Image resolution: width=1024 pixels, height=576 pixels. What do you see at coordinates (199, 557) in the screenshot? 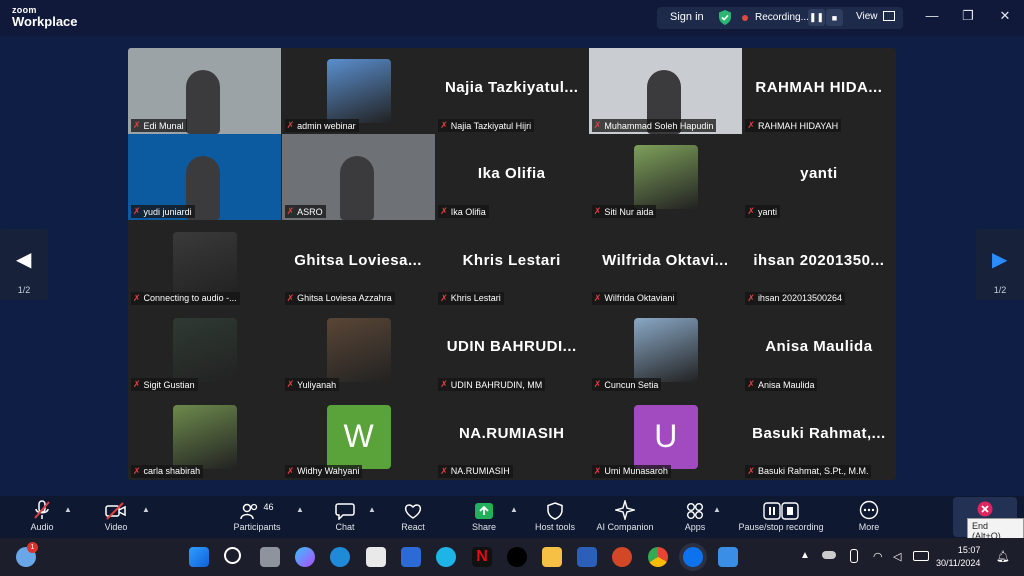
I see `start-windows-icon` at bounding box center [199, 557].